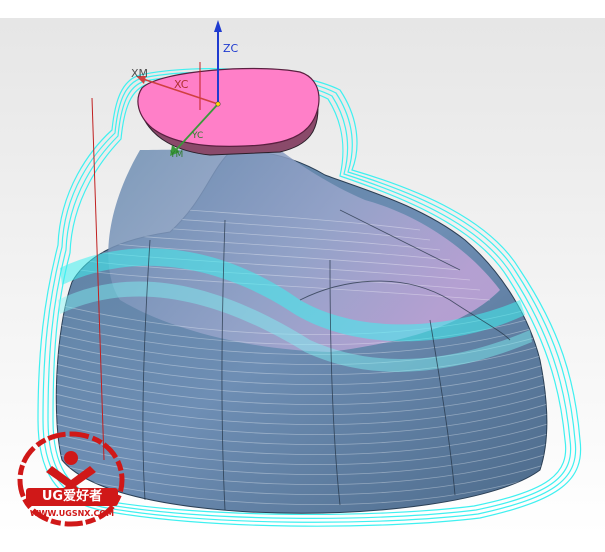  Describe the element at coordinates (72, 497) in the screenshot. I see `watermark-brand: UG爱好者` at that location.